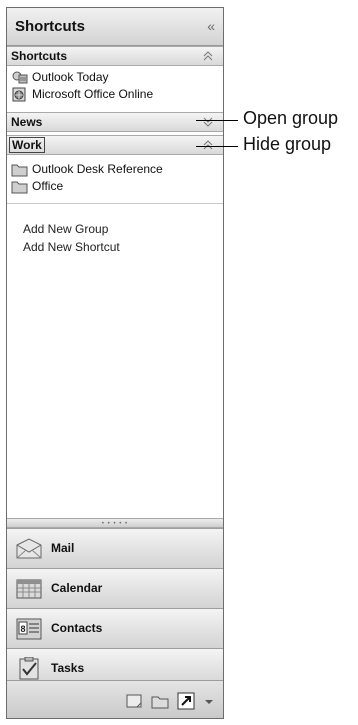 Image resolution: width=358 pixels, height=725 pixels. Describe the element at coordinates (27, 145) in the screenshot. I see `group-title-work: Work` at that location.